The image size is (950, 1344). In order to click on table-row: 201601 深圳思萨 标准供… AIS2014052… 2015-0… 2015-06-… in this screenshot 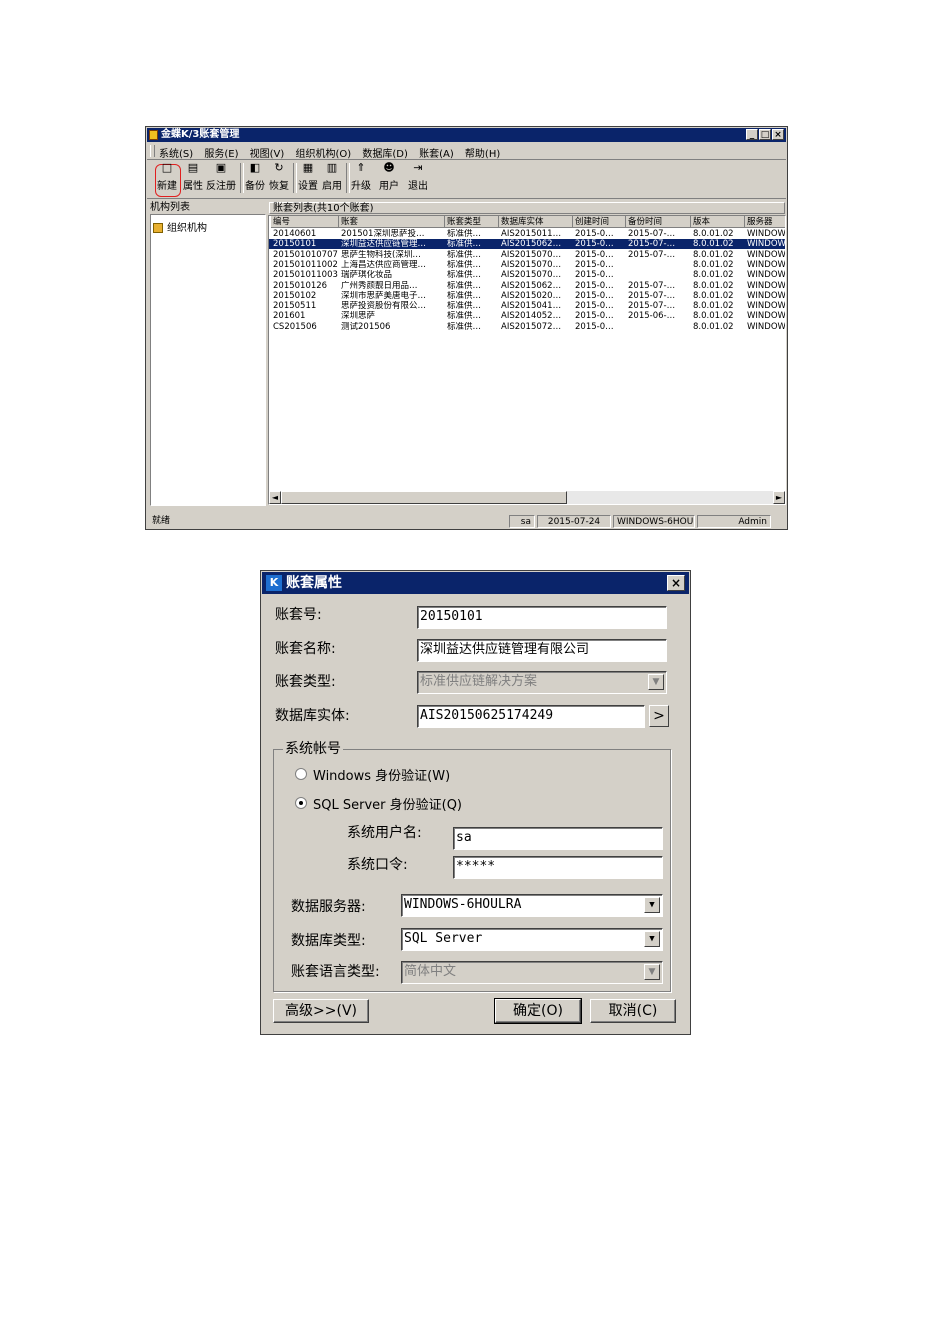, I will do `click(527, 316)`.